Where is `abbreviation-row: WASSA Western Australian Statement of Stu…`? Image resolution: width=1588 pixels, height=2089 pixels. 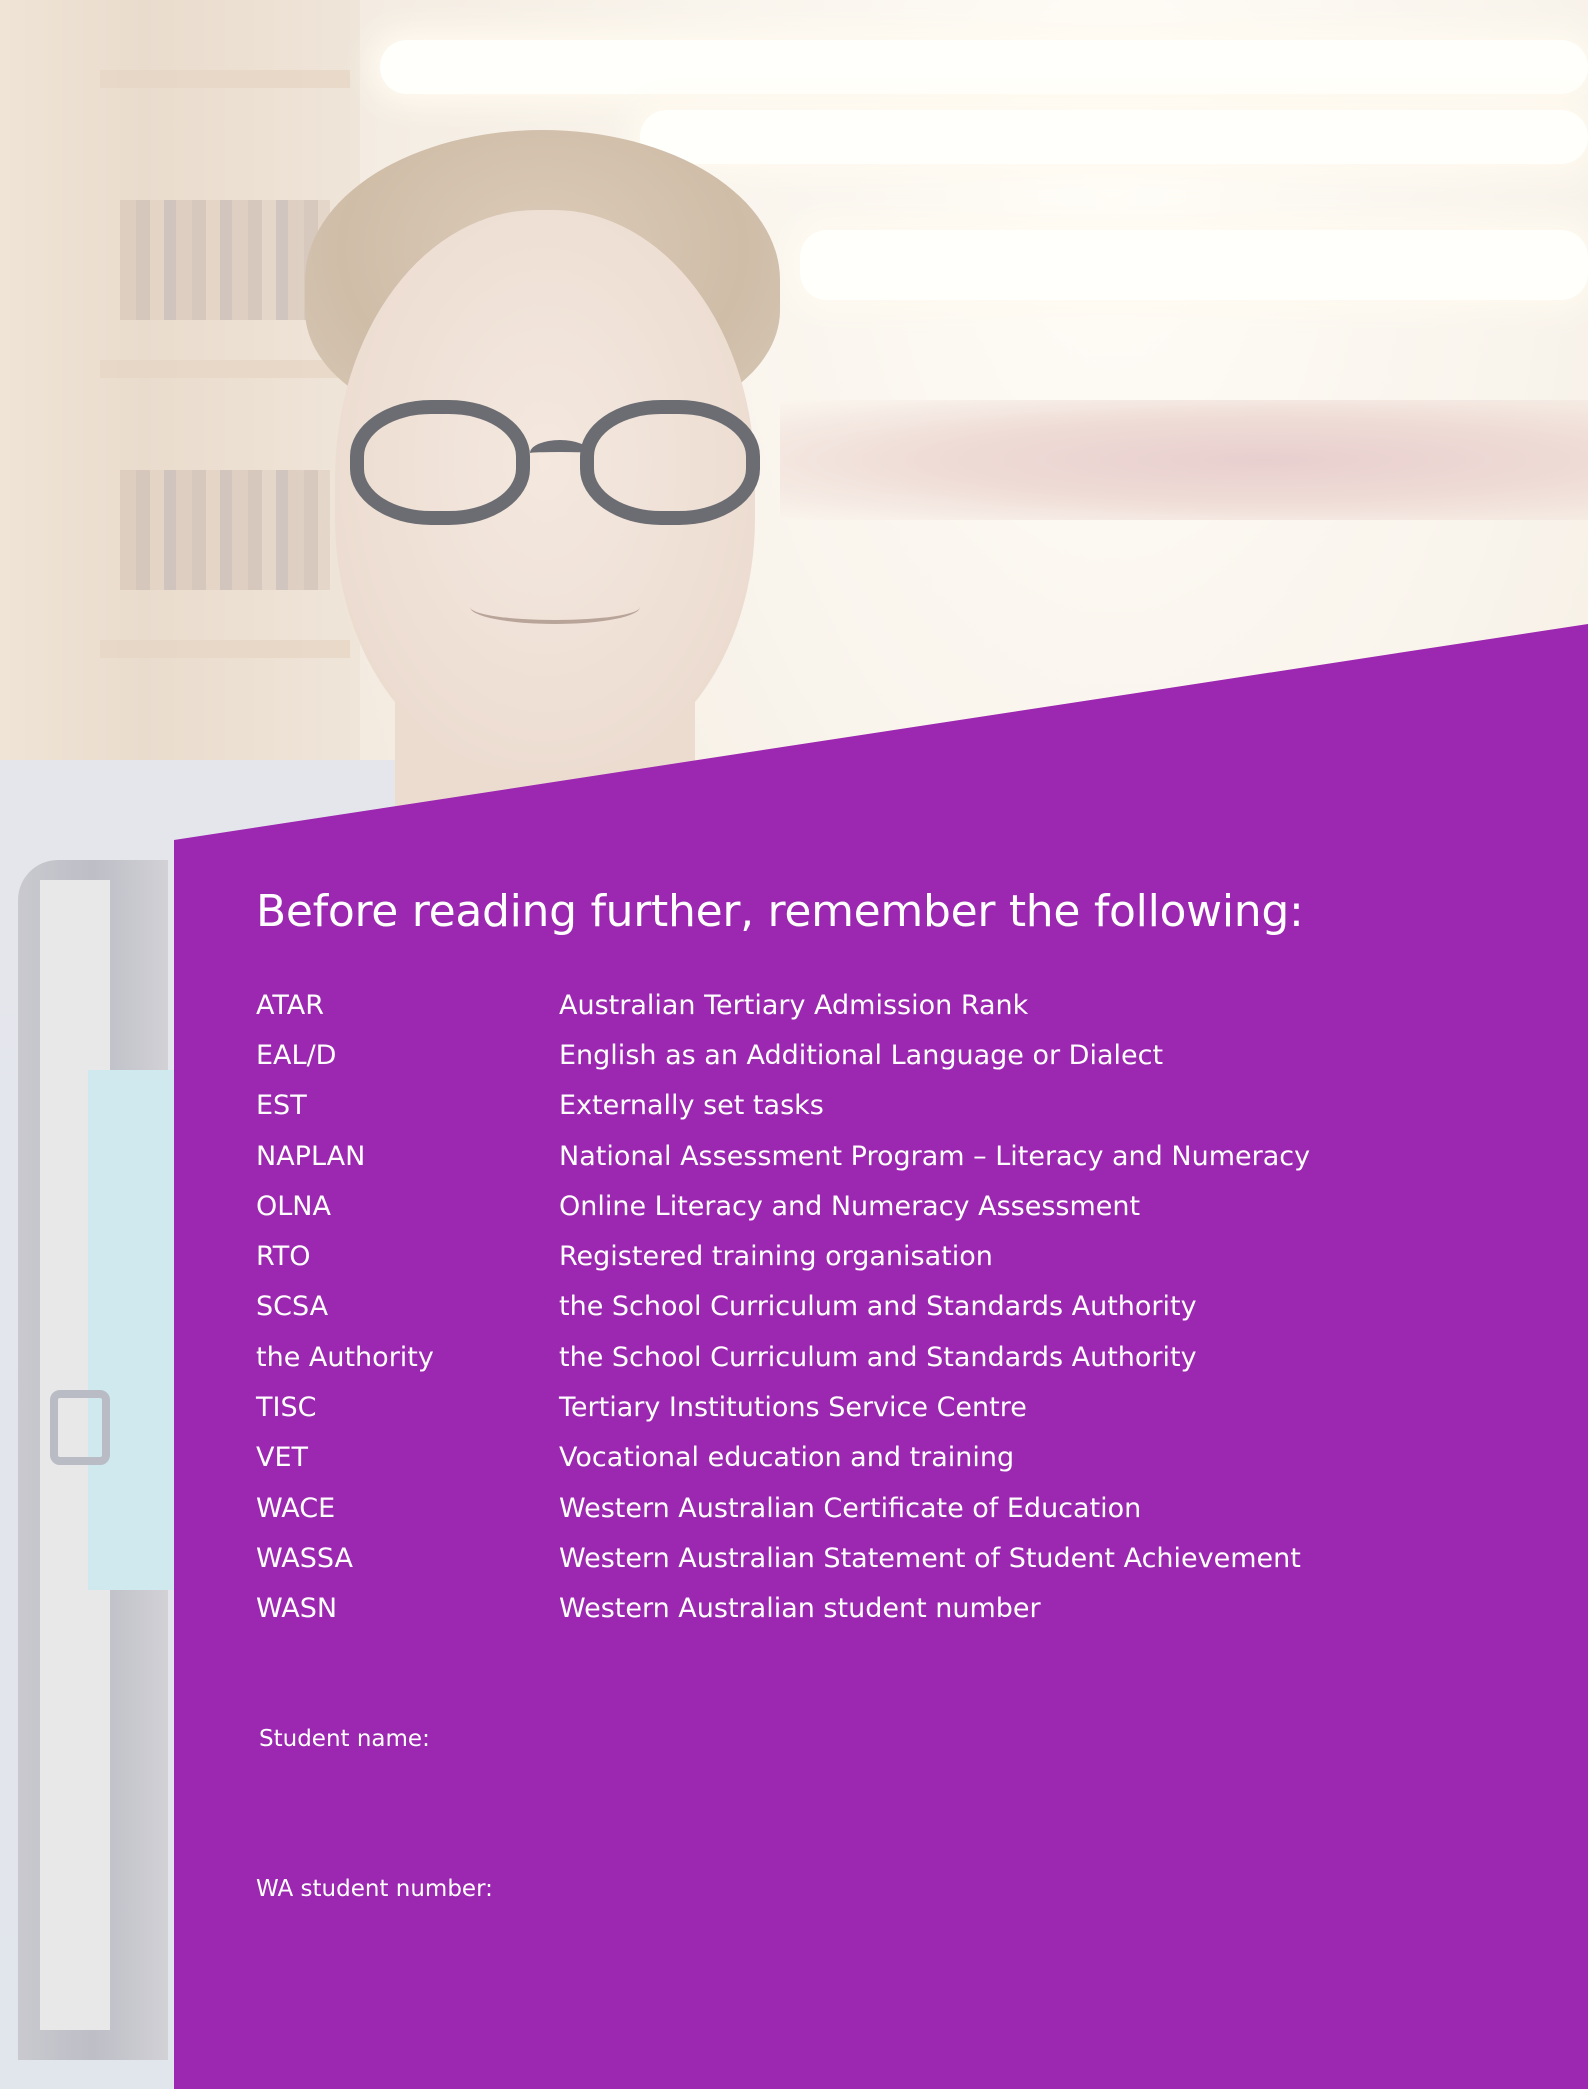
abbreviation-row: WASSA Western Australian Statement of Stu… is located at coordinates (807, 1558).